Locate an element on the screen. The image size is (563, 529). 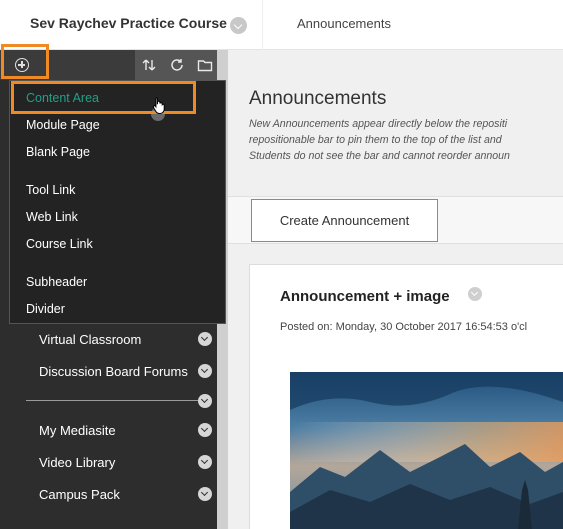
hand-cursor-icon is located at coordinates (159, 105).